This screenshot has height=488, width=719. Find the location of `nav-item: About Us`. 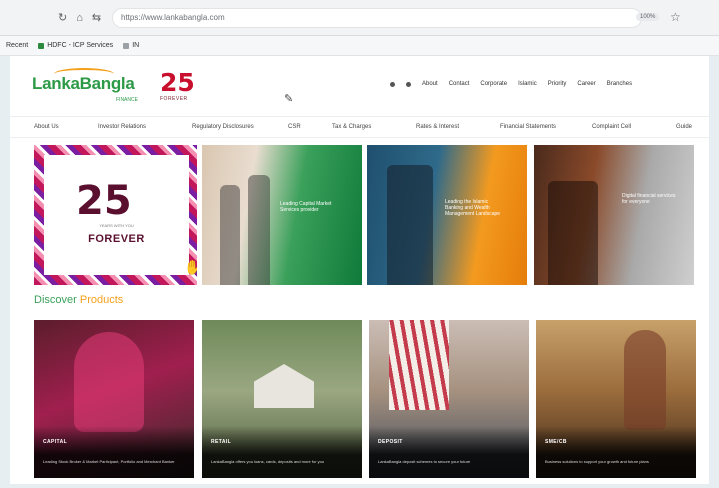

nav-item: About Us is located at coordinates (46, 127).